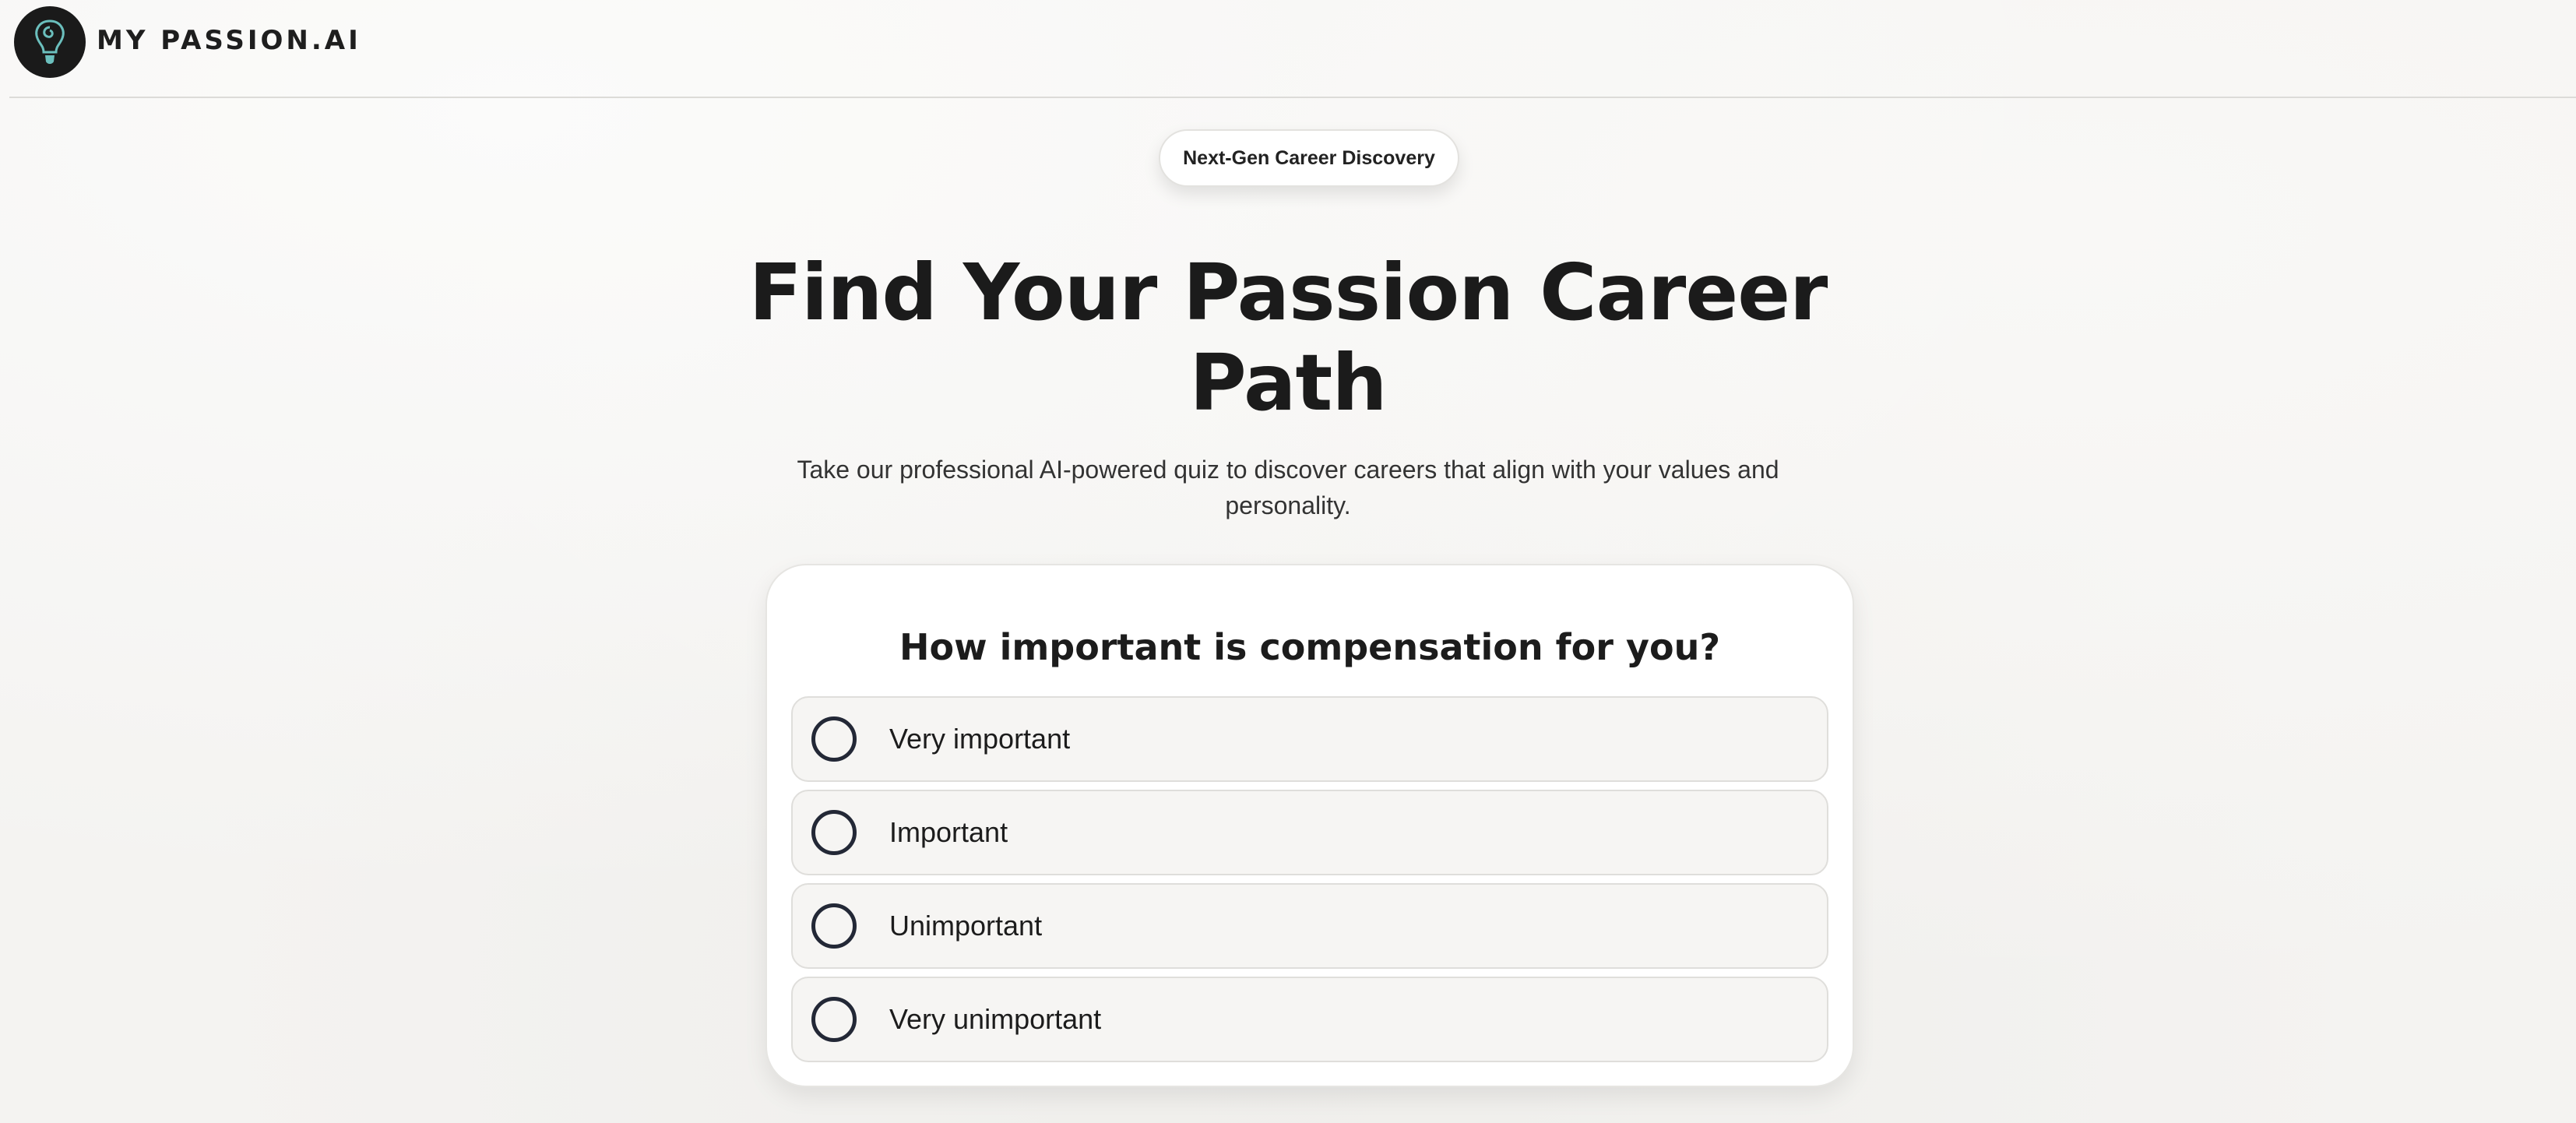  Describe the element at coordinates (966, 926) in the screenshot. I see `option-label: Unimportant` at that location.